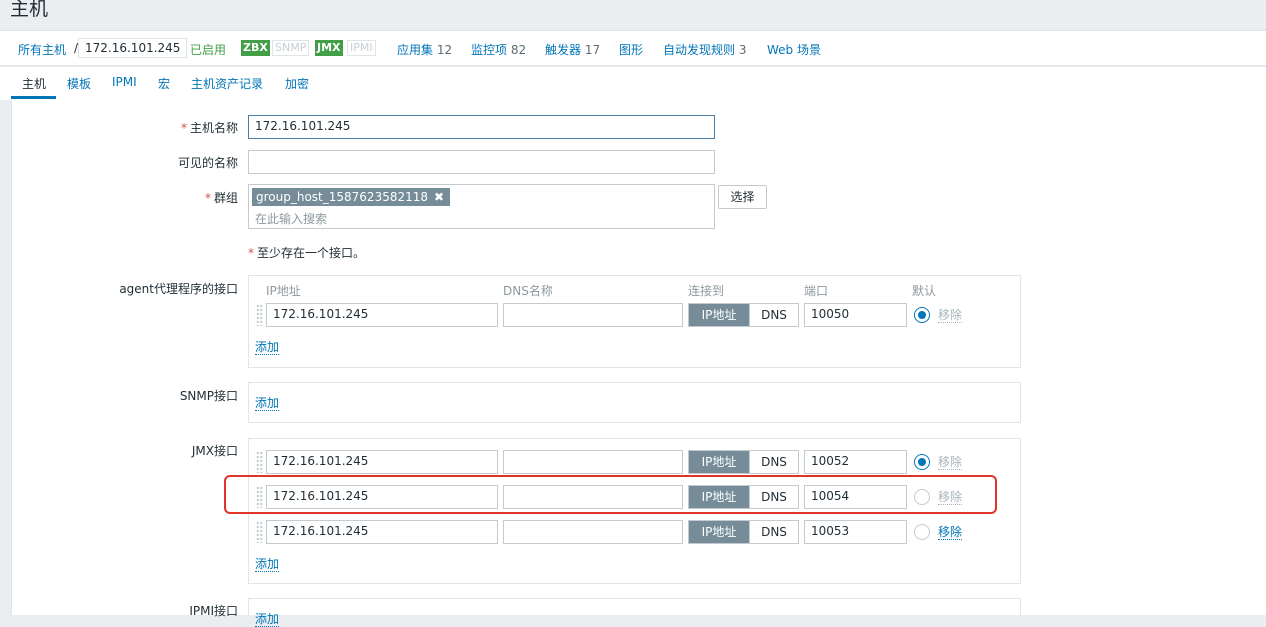  I want to click on groups-label: * 群组, so click(221, 198).